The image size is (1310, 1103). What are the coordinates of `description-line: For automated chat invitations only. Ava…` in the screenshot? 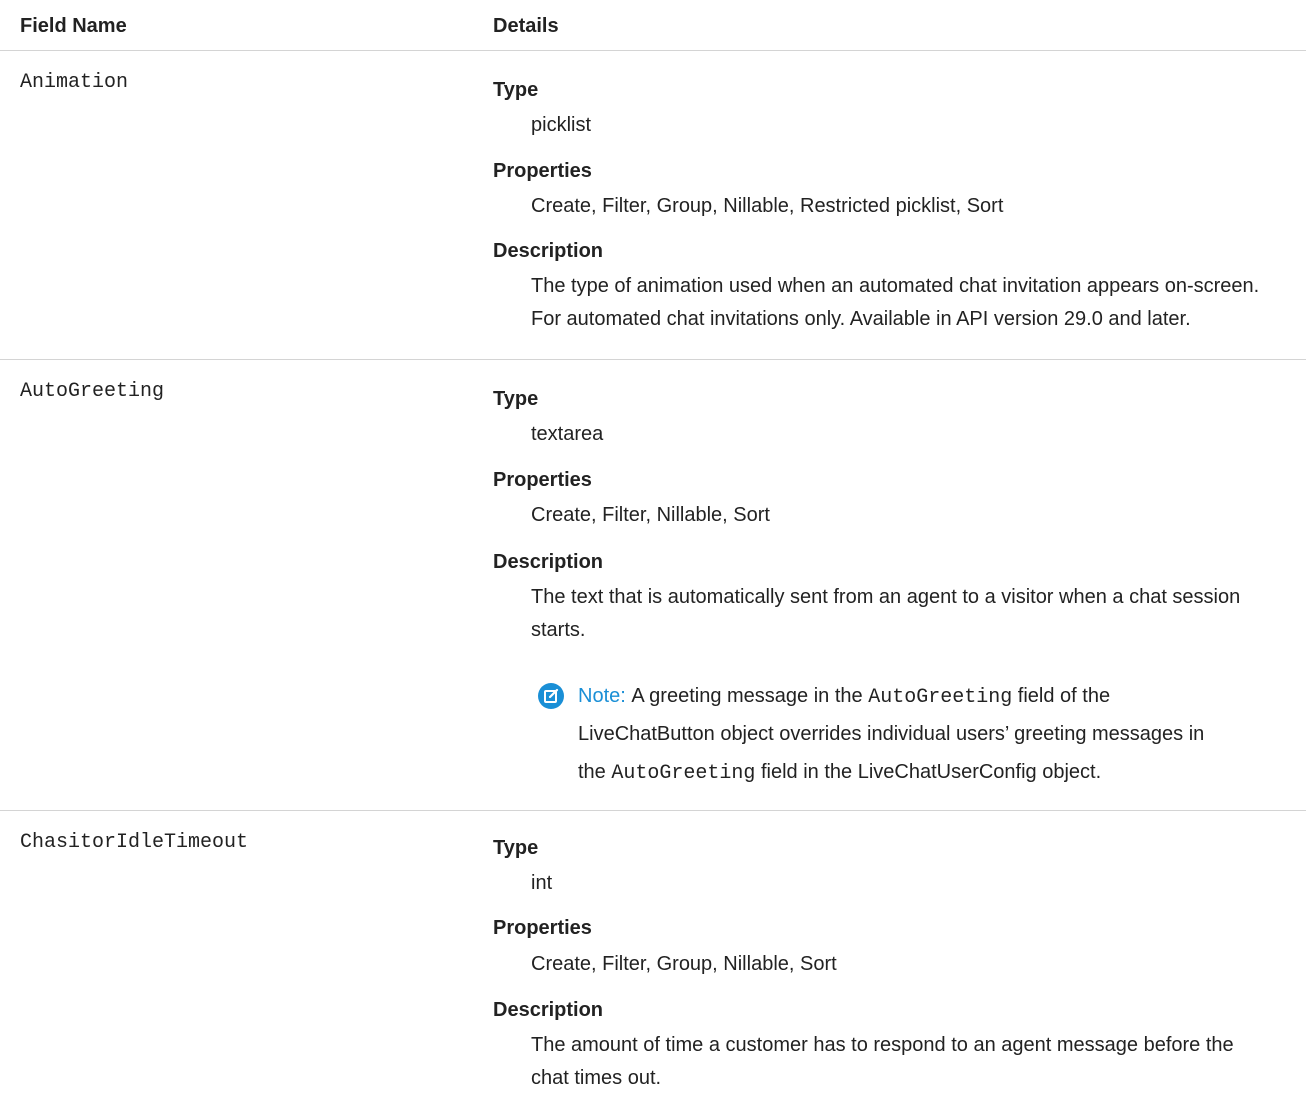 It's located at (861, 319).